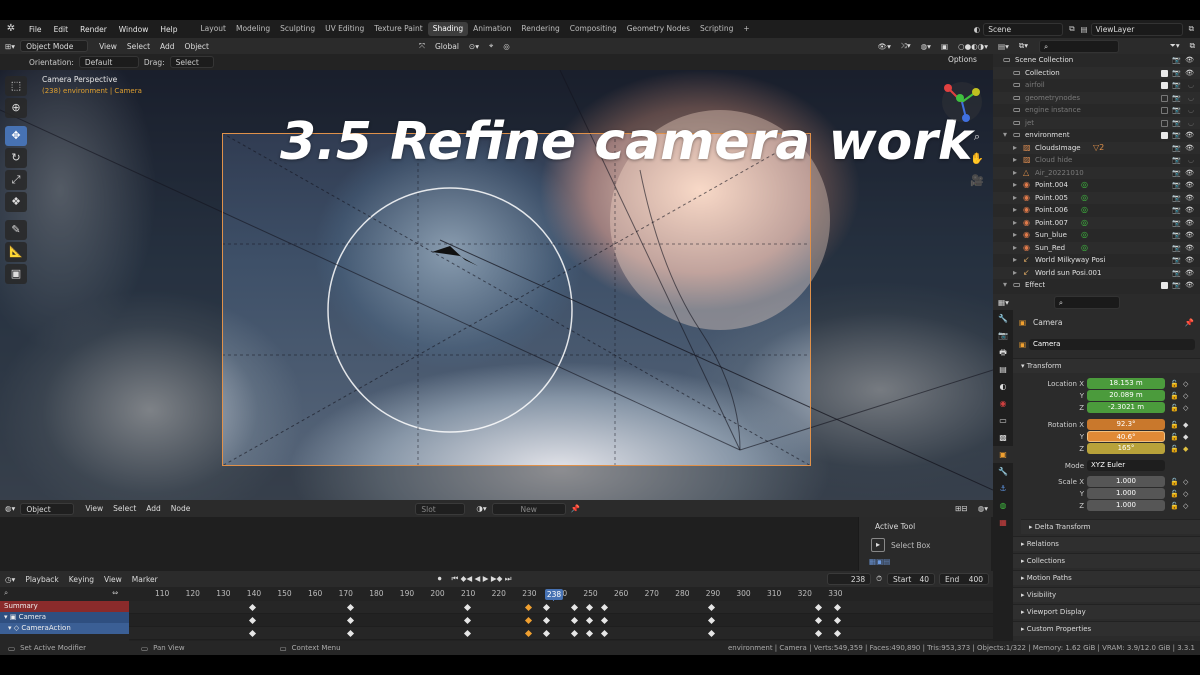 This screenshot has height=675, width=1200. Describe the element at coordinates (1096, 148) in the screenshot. I see `outliner-row: ▸ ▨ CloudsImage ▽2 👁 📷` at that location.